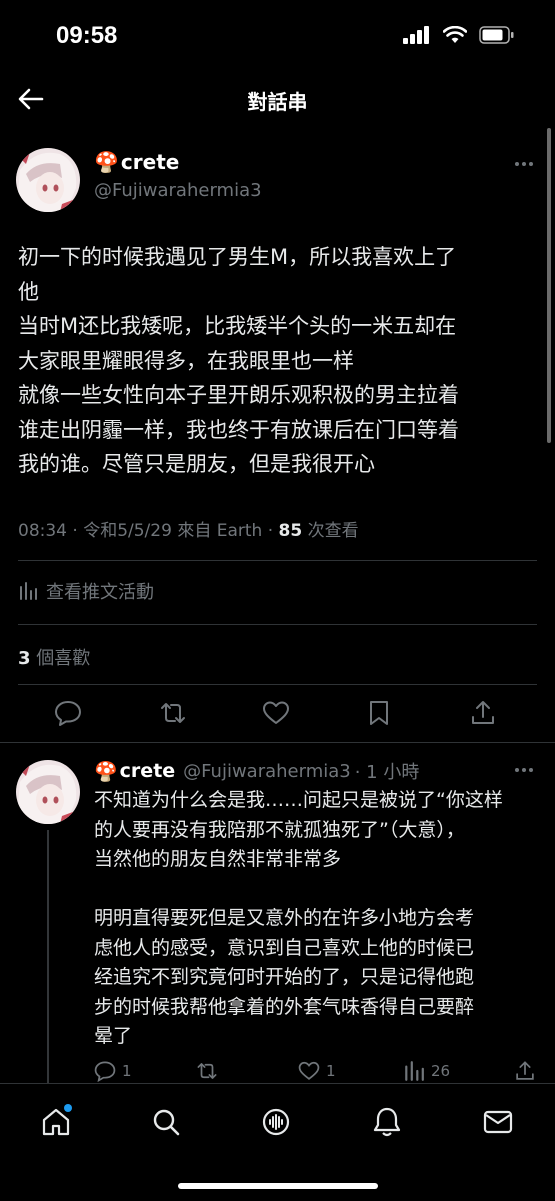 Image resolution: width=555 pixels, height=1201 pixels. What do you see at coordinates (237, 257) in the screenshot?
I see `tweet-line: 初一下的时候我遇见了男生M，所以我喜欢上了` at bounding box center [237, 257].